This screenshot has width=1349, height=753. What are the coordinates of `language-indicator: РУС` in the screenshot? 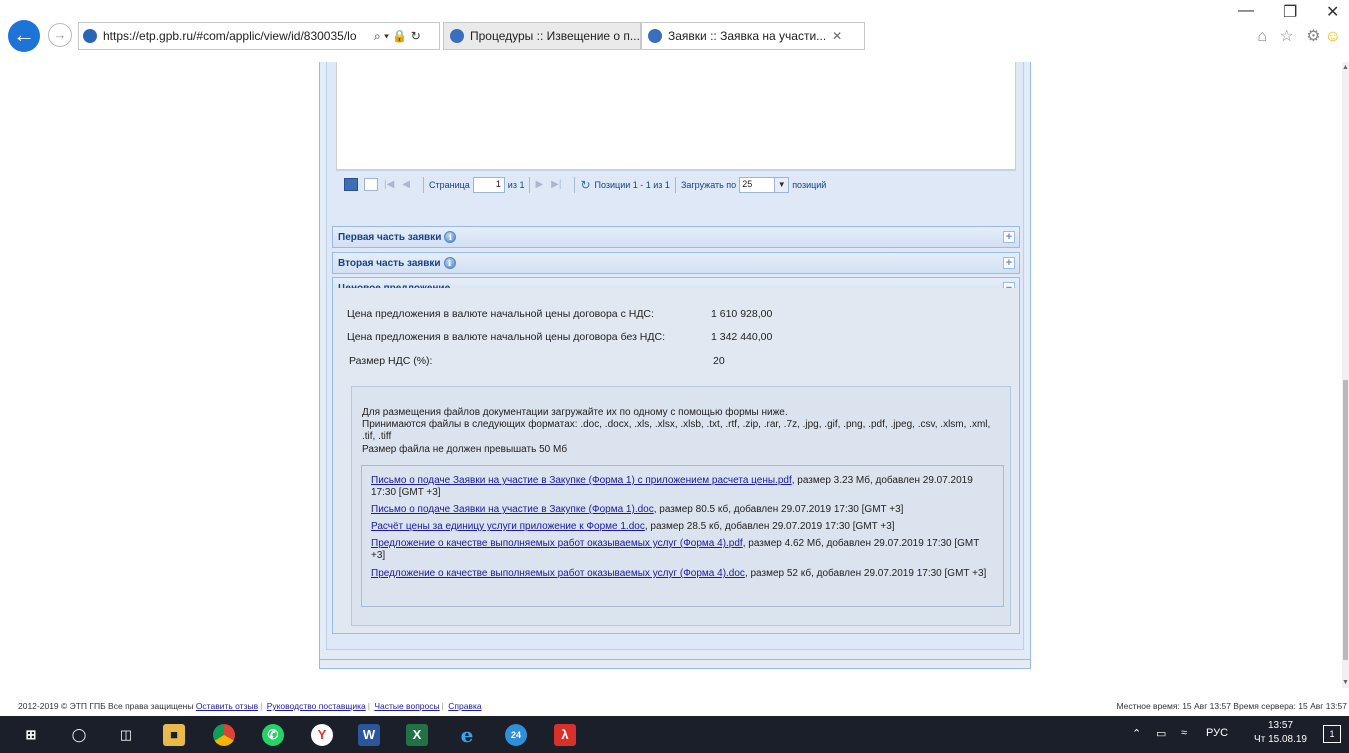 It's located at (1217, 733).